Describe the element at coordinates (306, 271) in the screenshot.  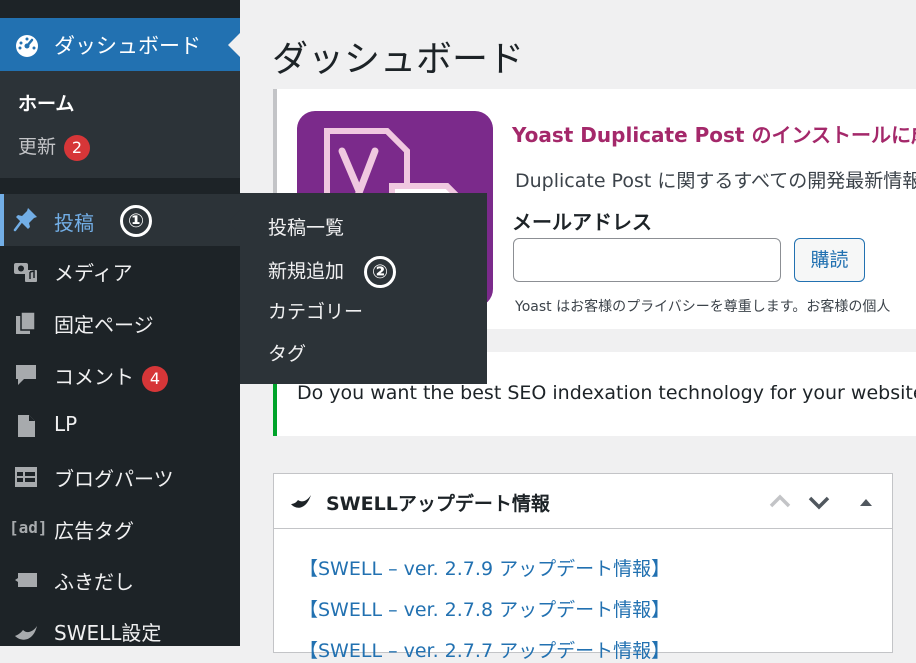
I see `flyout-item-label: 新規追加` at that location.